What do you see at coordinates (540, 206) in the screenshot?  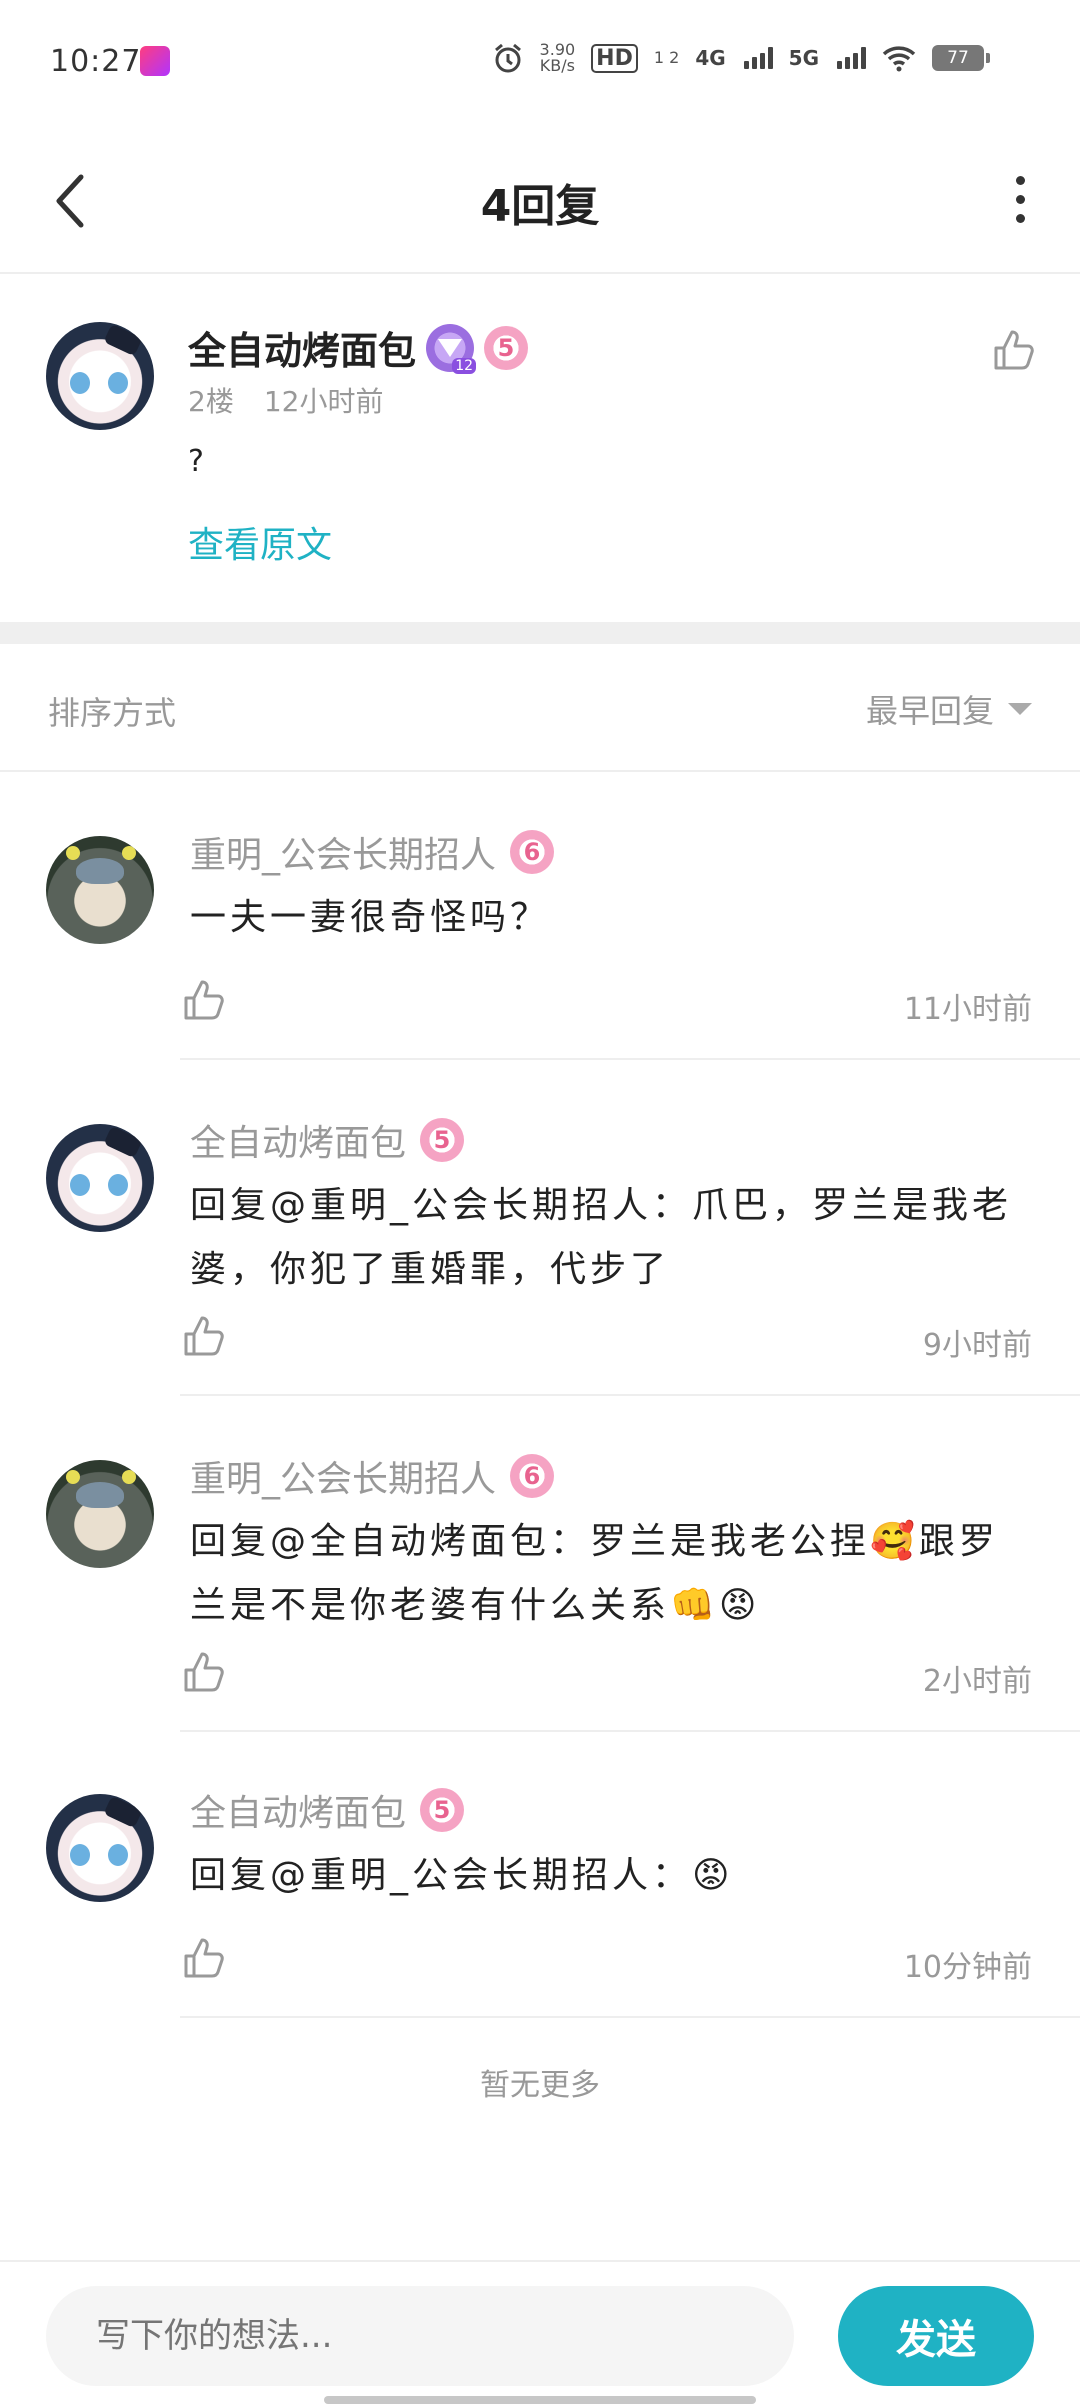 I see `page-title: 4回复` at bounding box center [540, 206].